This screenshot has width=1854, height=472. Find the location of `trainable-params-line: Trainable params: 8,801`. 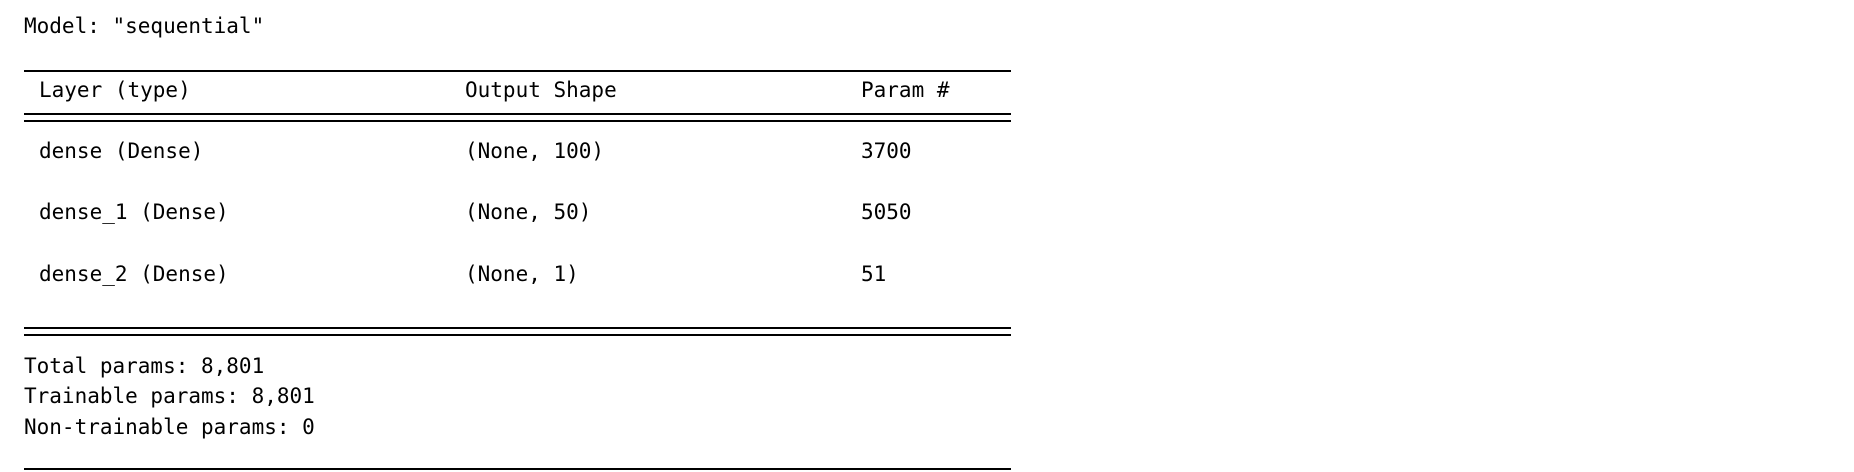

trainable-params-line: Trainable params: 8,801 is located at coordinates (169, 396).